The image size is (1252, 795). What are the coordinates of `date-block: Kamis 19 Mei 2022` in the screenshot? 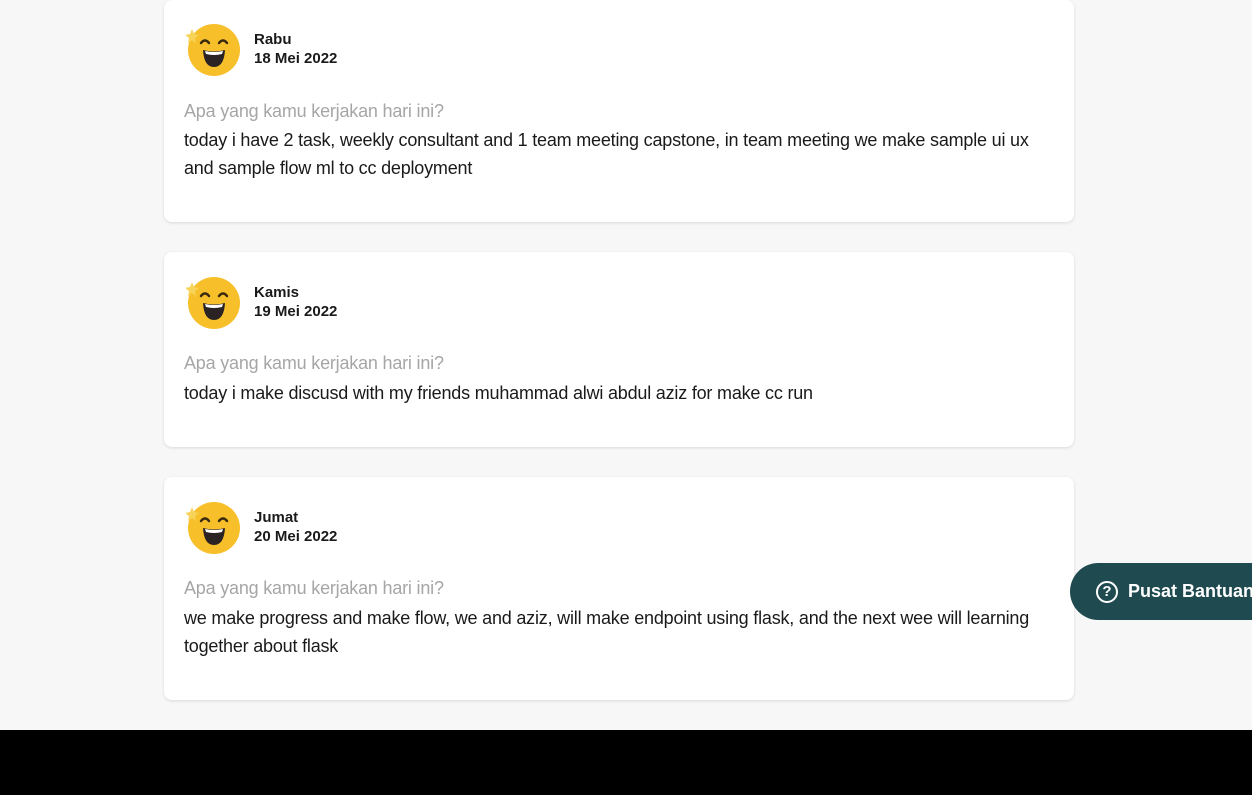 It's located at (295, 302).